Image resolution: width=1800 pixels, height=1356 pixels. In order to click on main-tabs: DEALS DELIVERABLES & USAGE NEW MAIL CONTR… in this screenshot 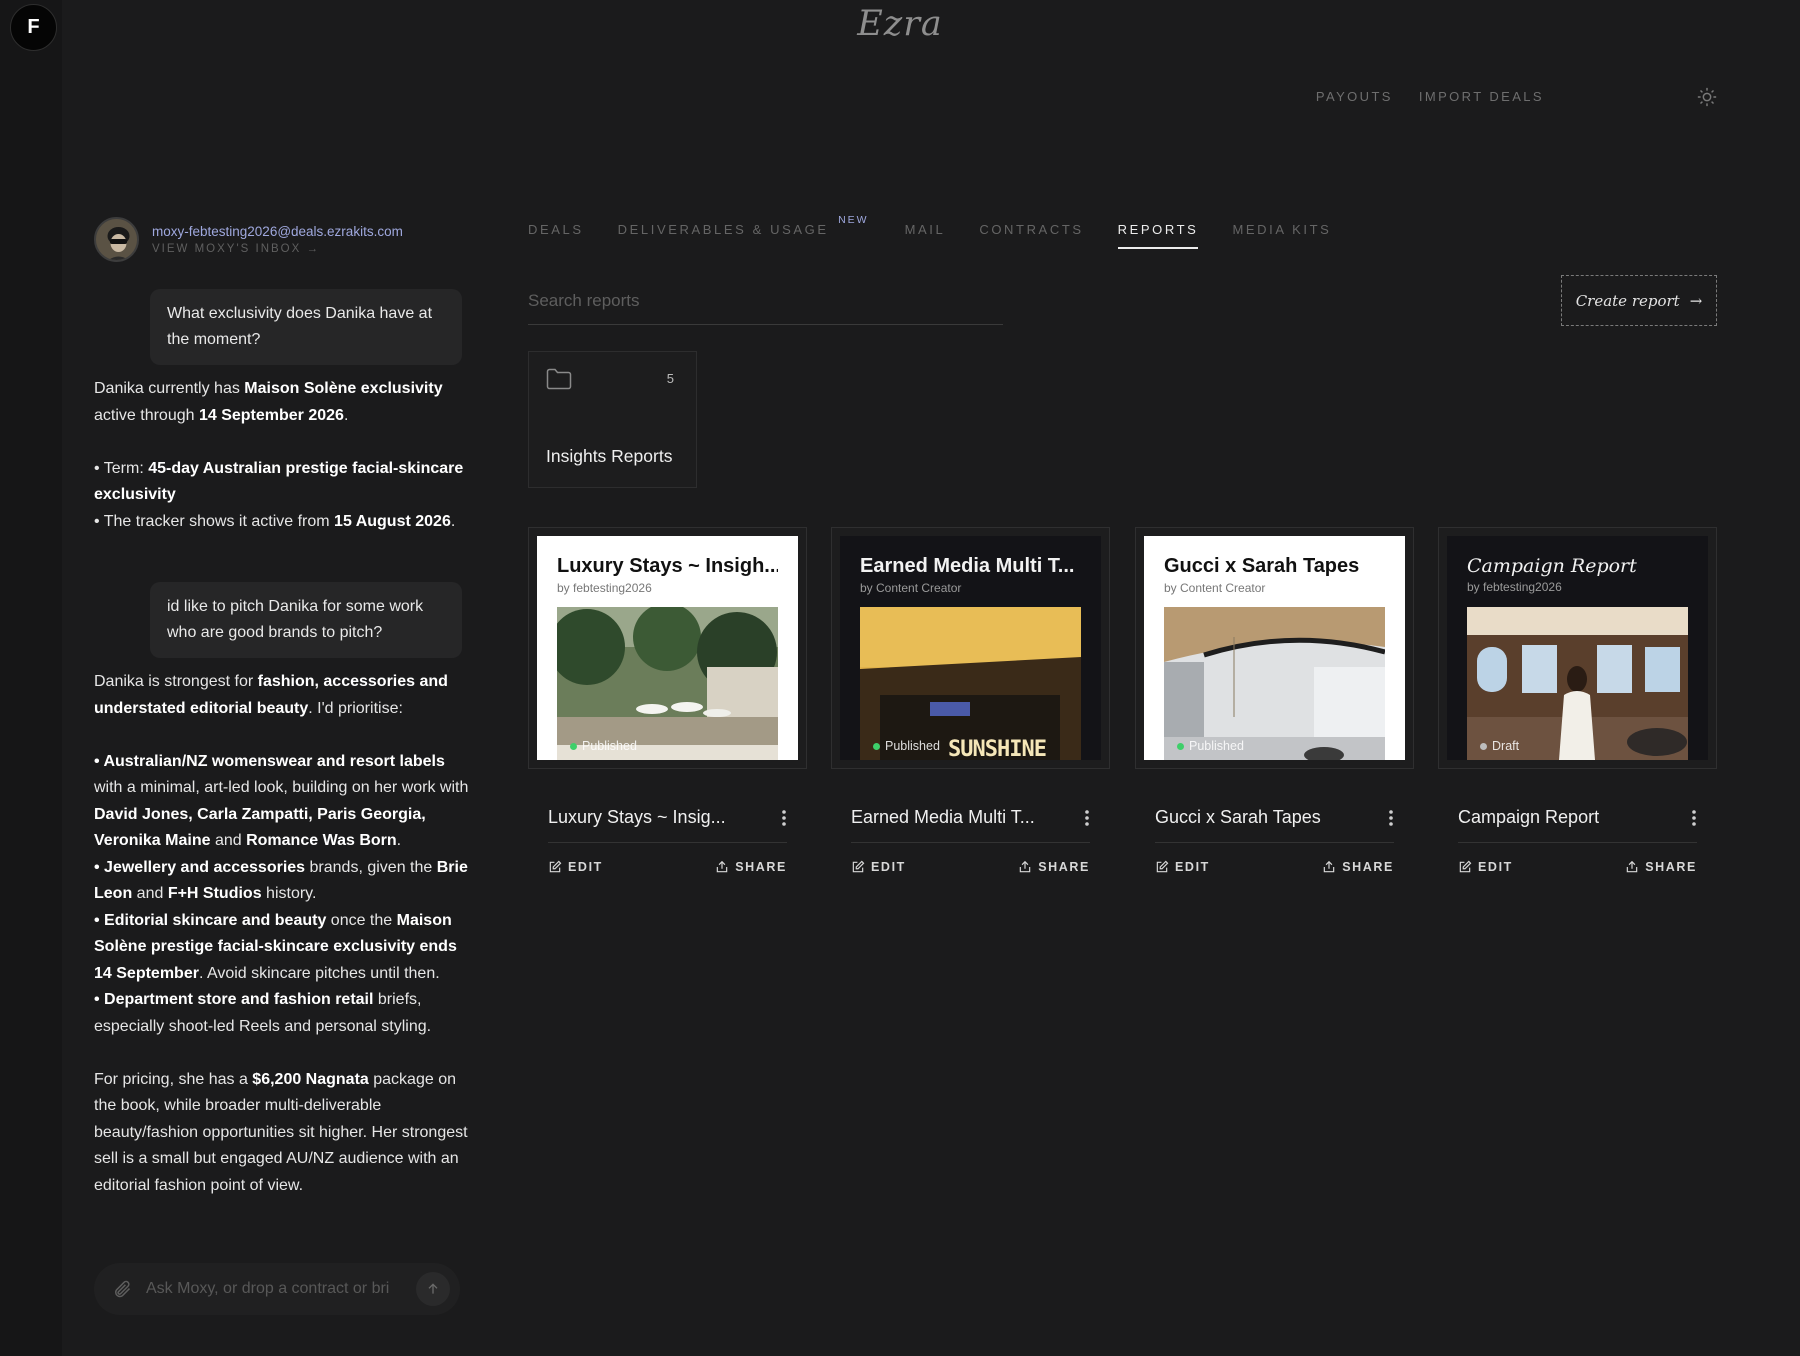, I will do `click(946, 231)`.